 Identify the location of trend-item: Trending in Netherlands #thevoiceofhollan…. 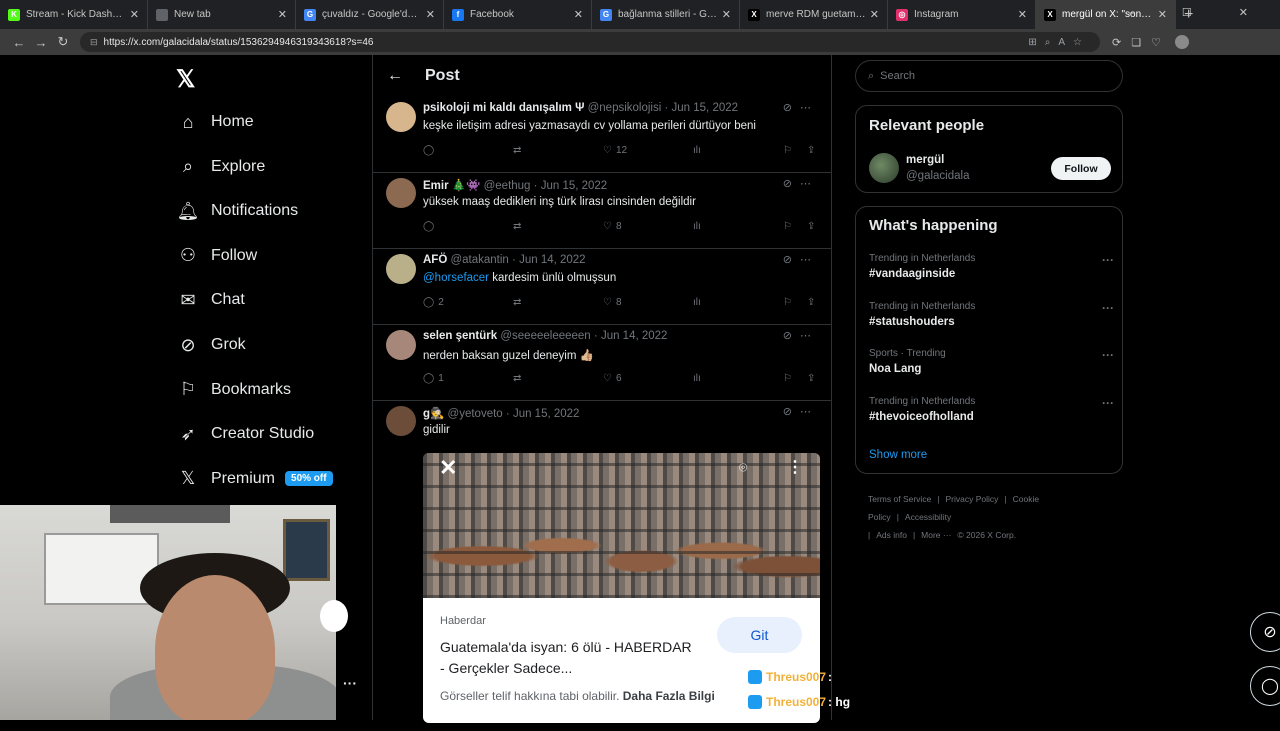
(991, 409).